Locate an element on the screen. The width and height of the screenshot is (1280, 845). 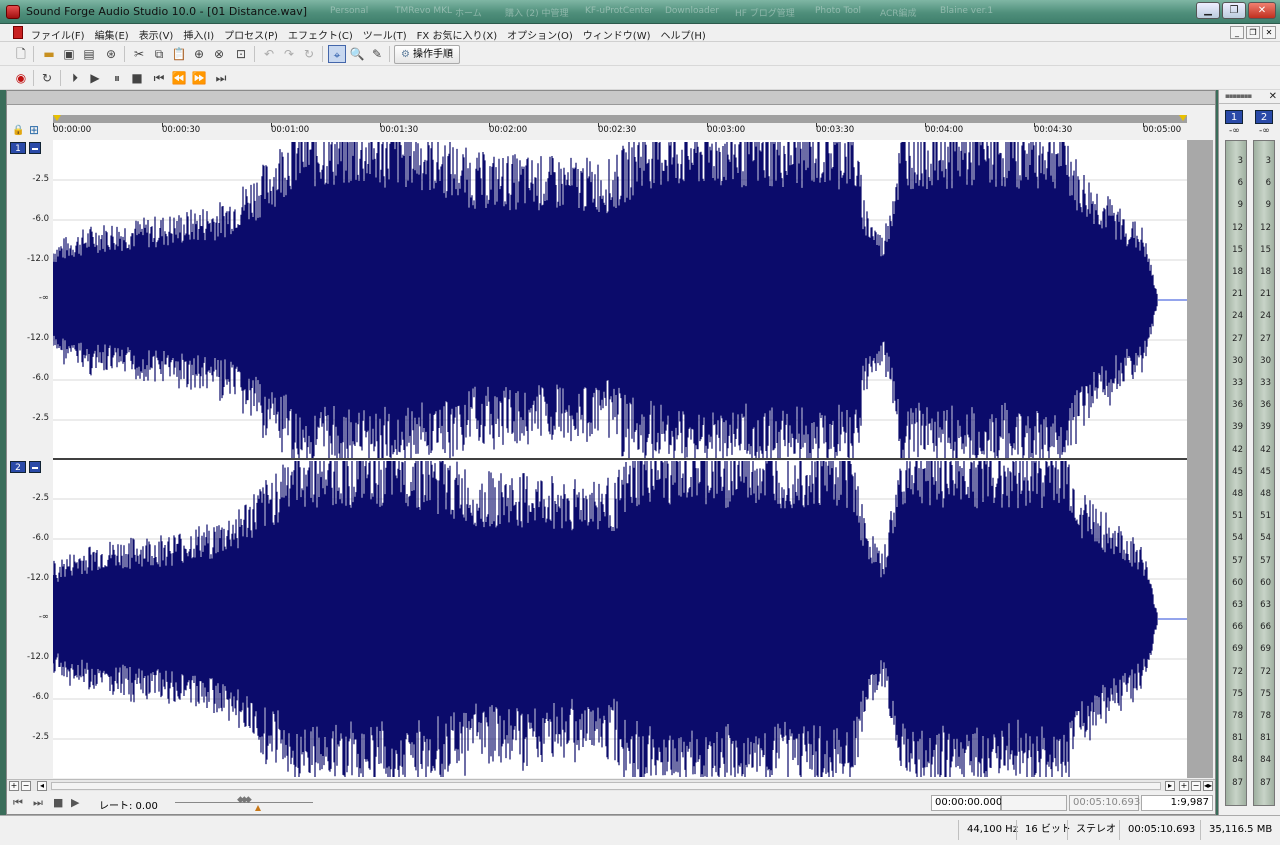
zoom-ratio-field: 1:9,987 is located at coordinates (1177, 803).